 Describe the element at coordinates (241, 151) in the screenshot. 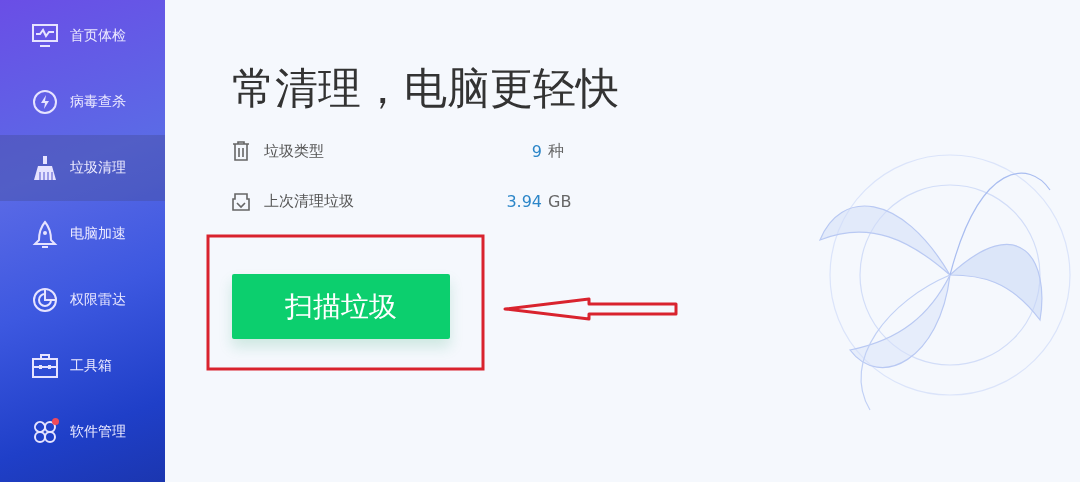

I see `trash-icon` at that location.